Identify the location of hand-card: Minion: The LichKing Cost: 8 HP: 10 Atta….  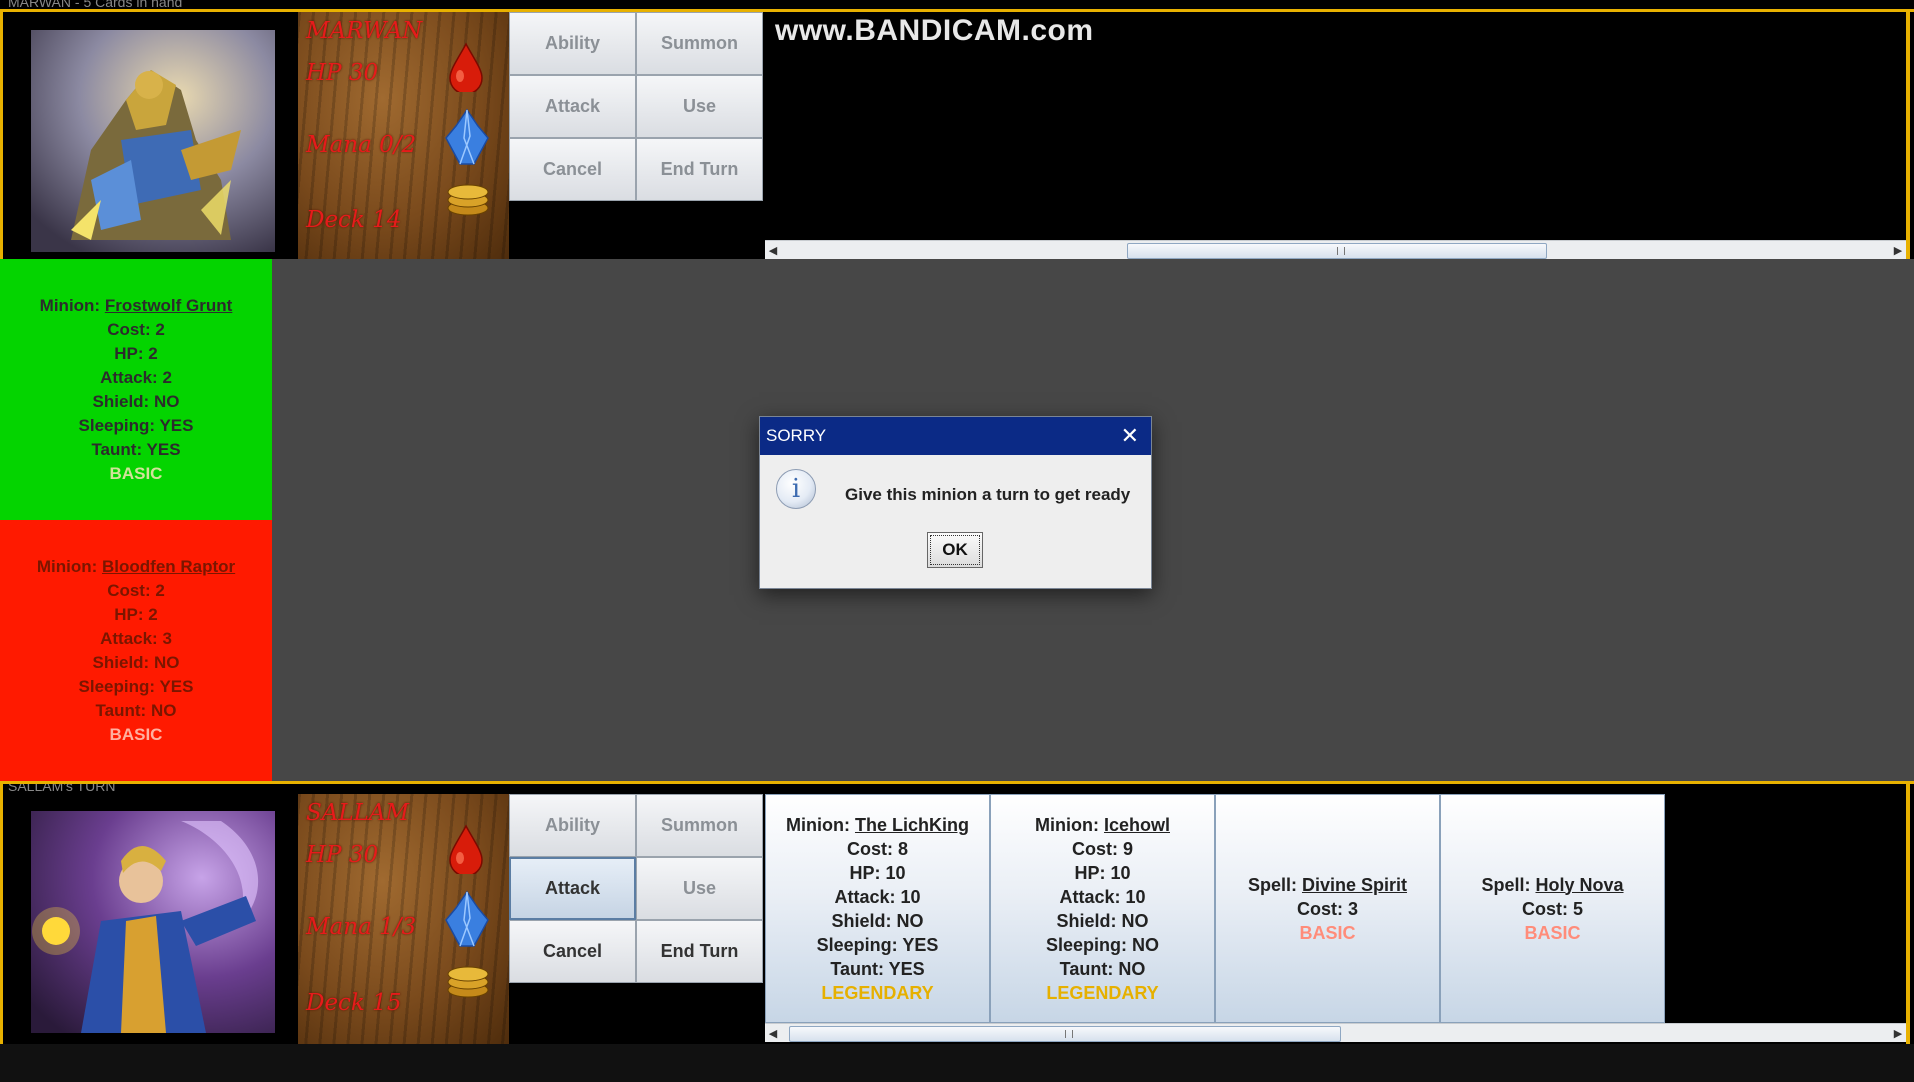
(877, 908).